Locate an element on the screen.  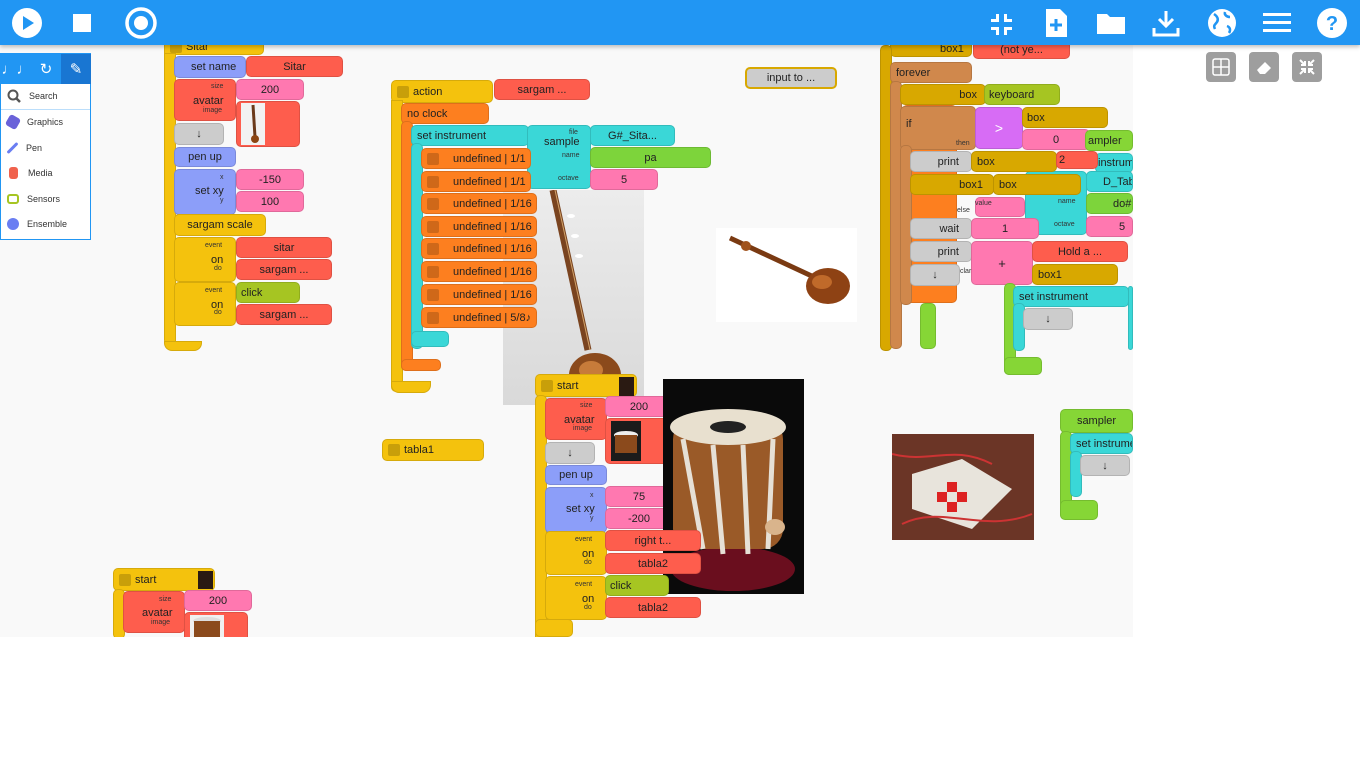
zero-value: 0 is located at coordinates (1056, 139).